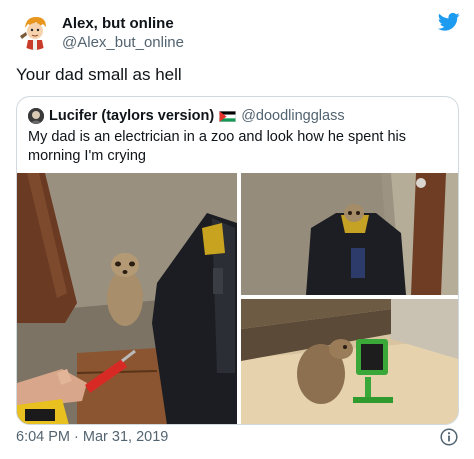  I want to click on quoted-author-handle: @doodlingglass, so click(293, 116).